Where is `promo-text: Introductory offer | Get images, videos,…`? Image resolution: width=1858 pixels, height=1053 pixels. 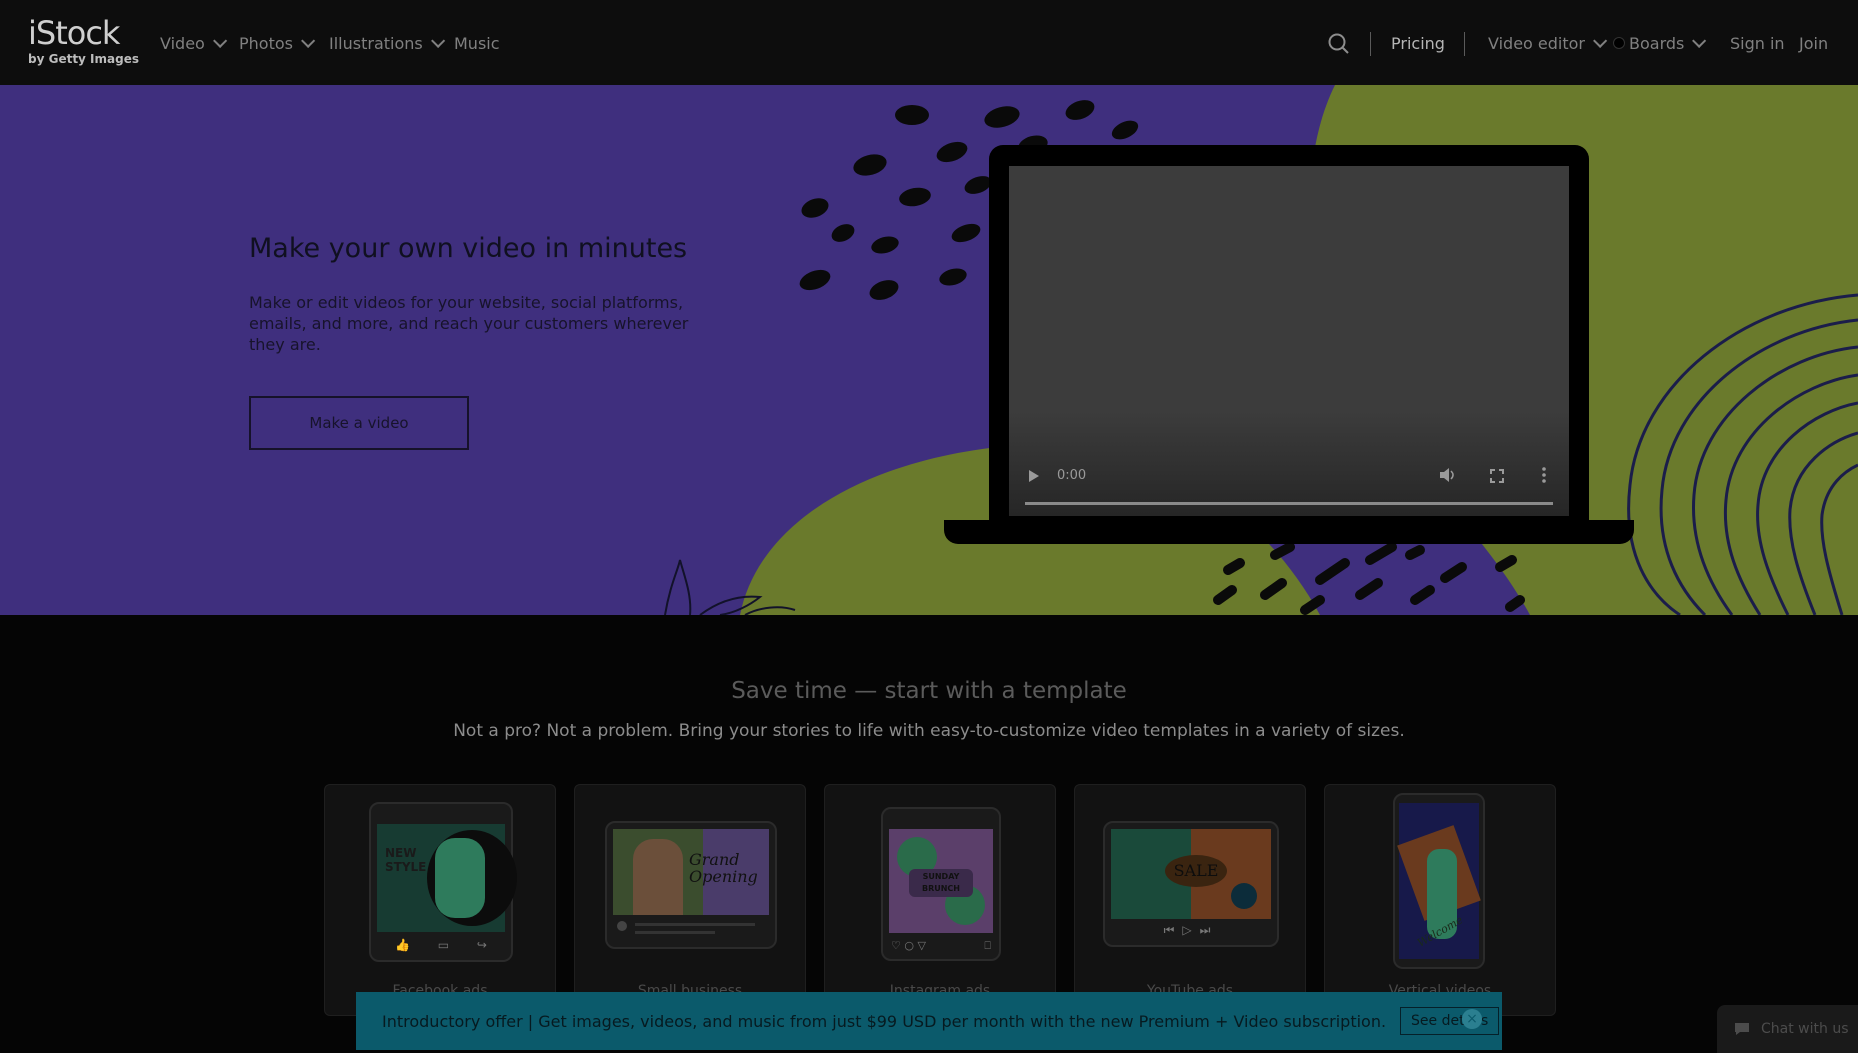 promo-text: Introductory offer | Get images, videos,… is located at coordinates (884, 1021).